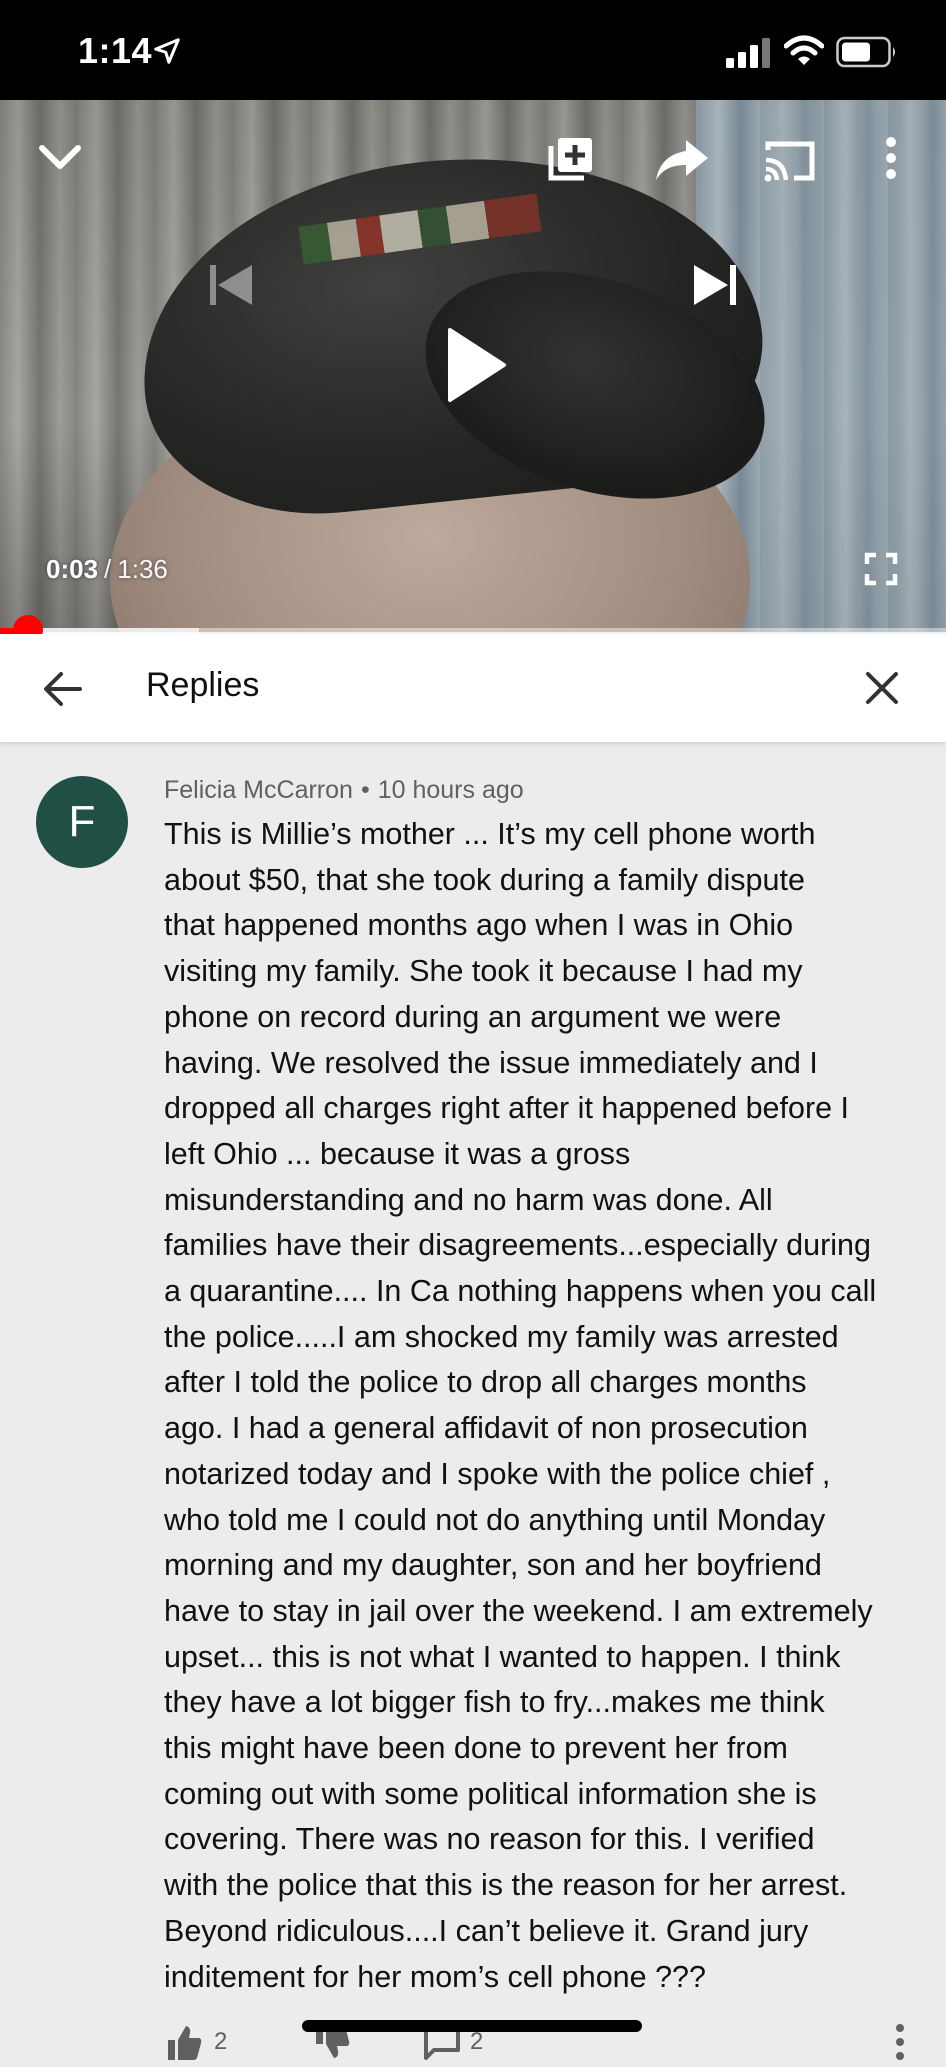  I want to click on cast-icon, so click(789, 161).